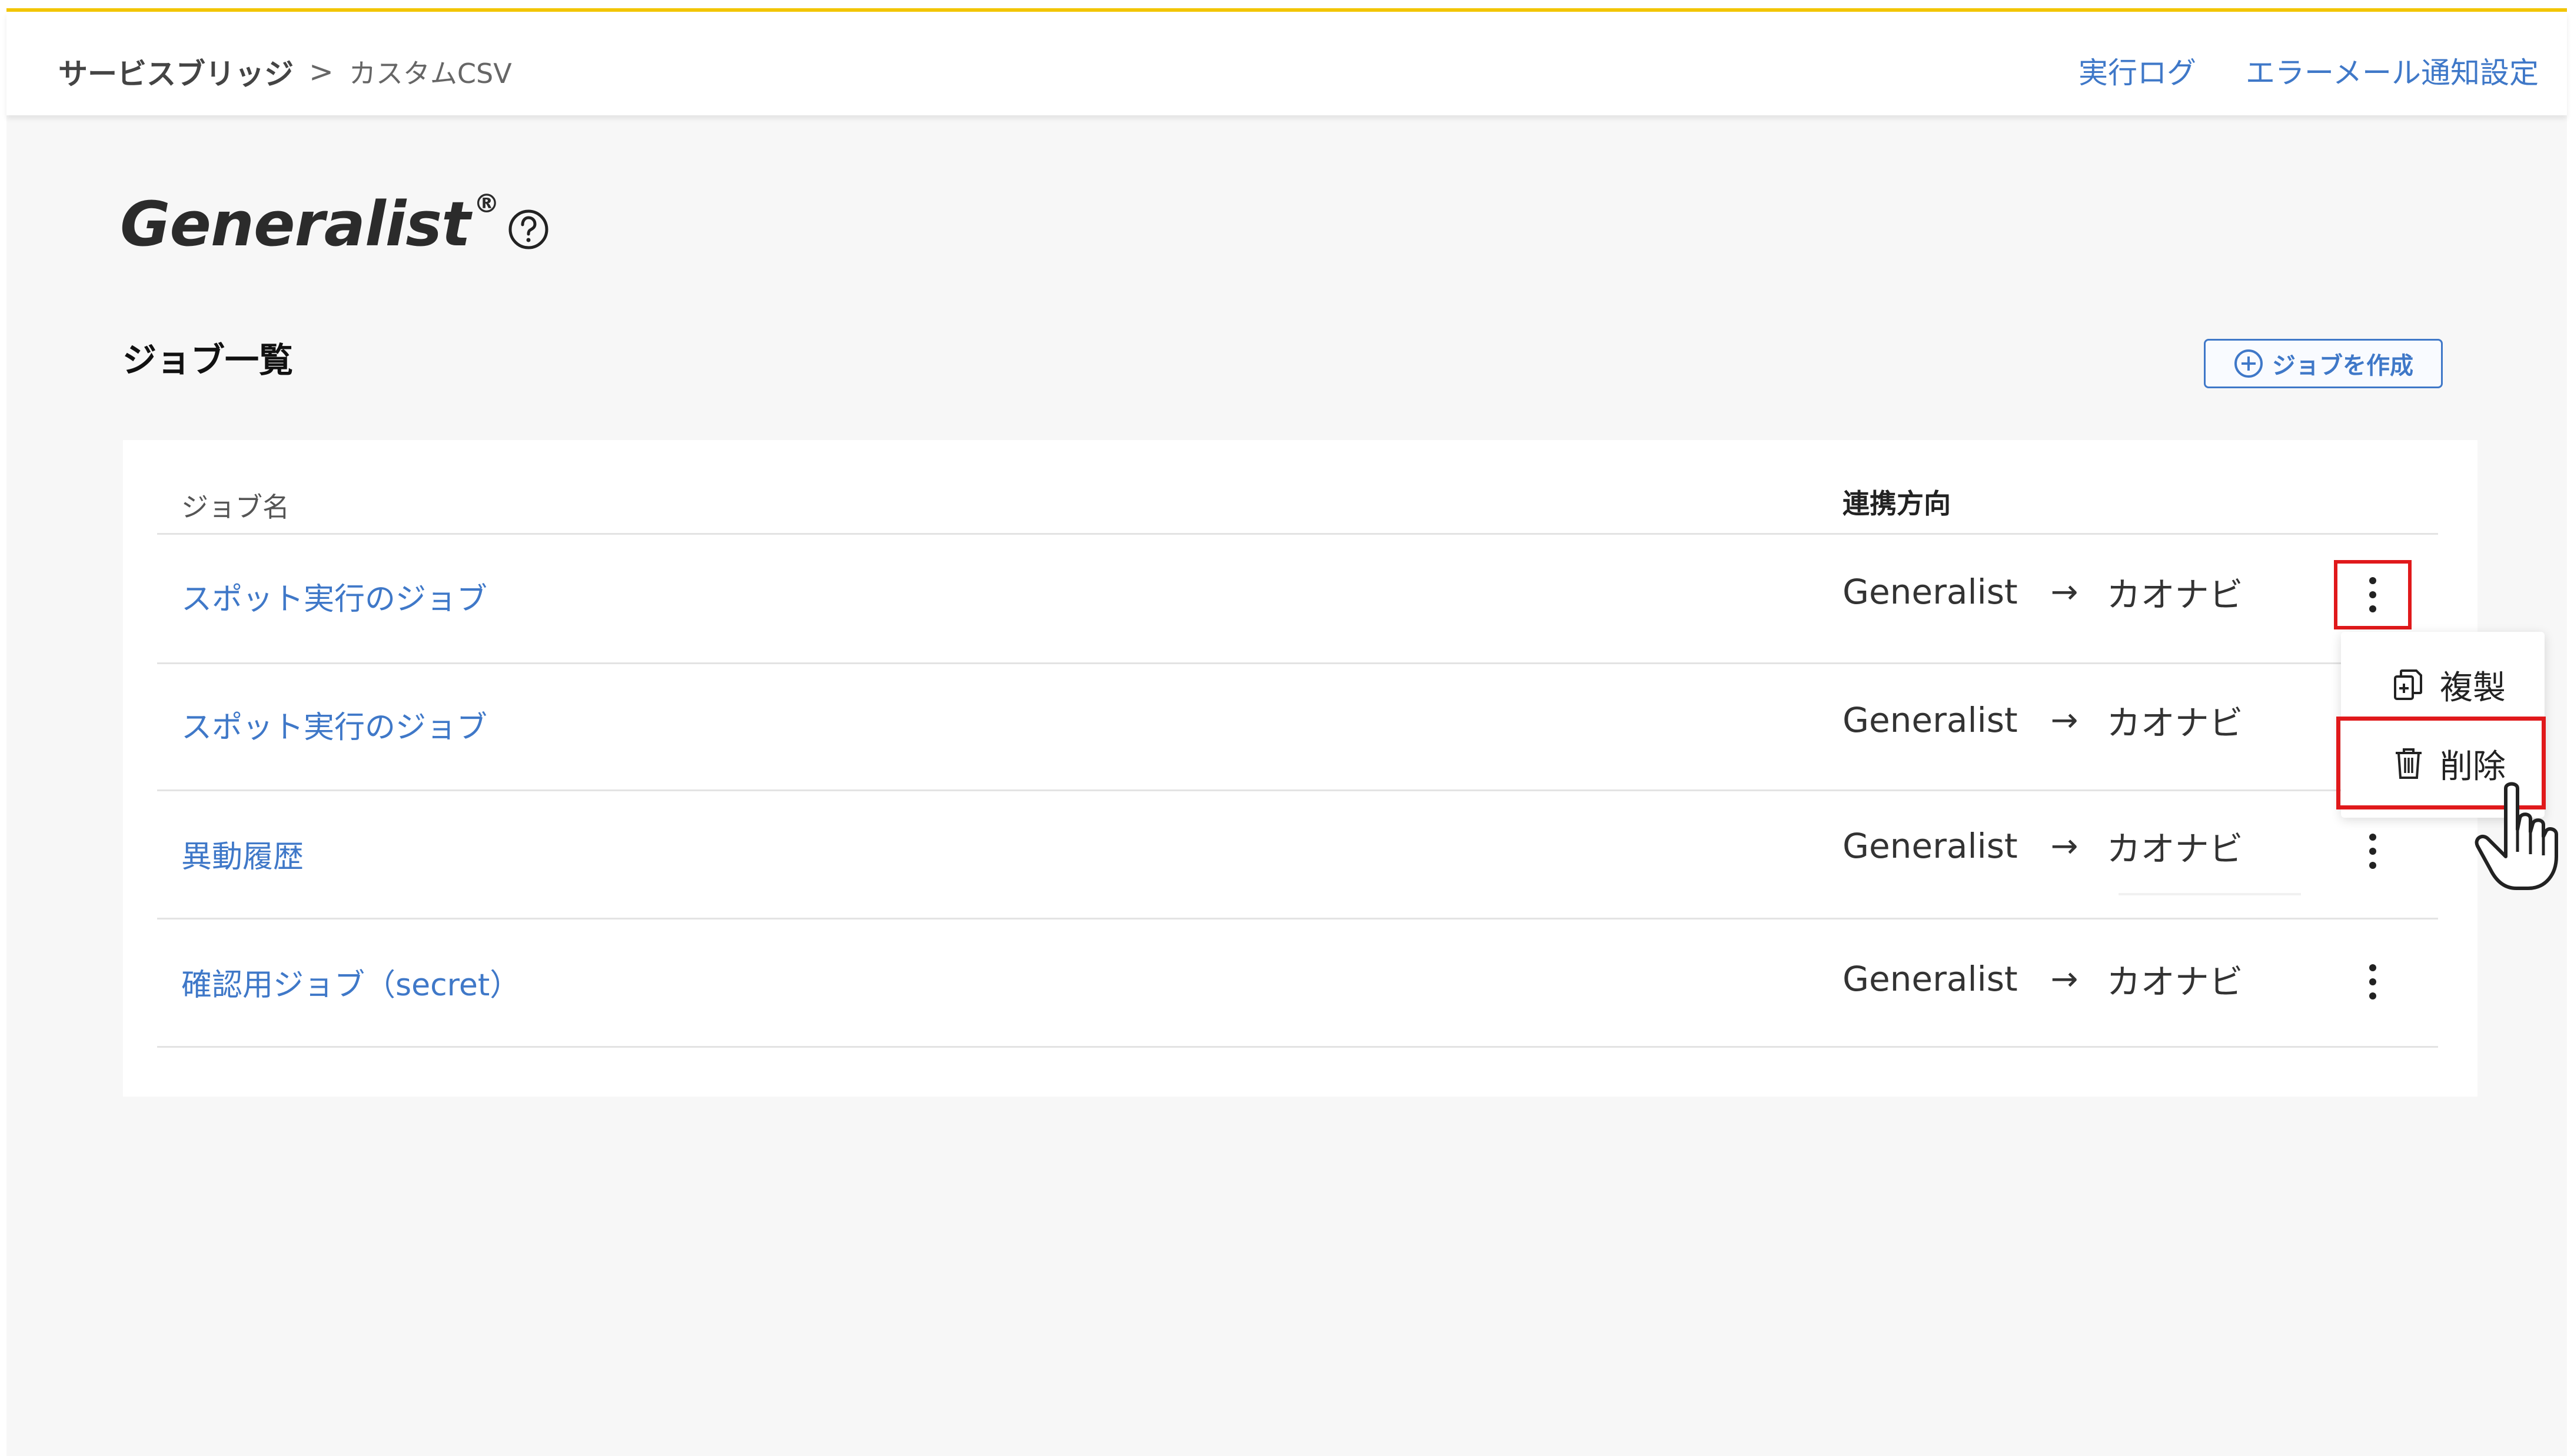  Describe the element at coordinates (2473, 687) in the screenshot. I see `duplicate-label: 複製` at that location.